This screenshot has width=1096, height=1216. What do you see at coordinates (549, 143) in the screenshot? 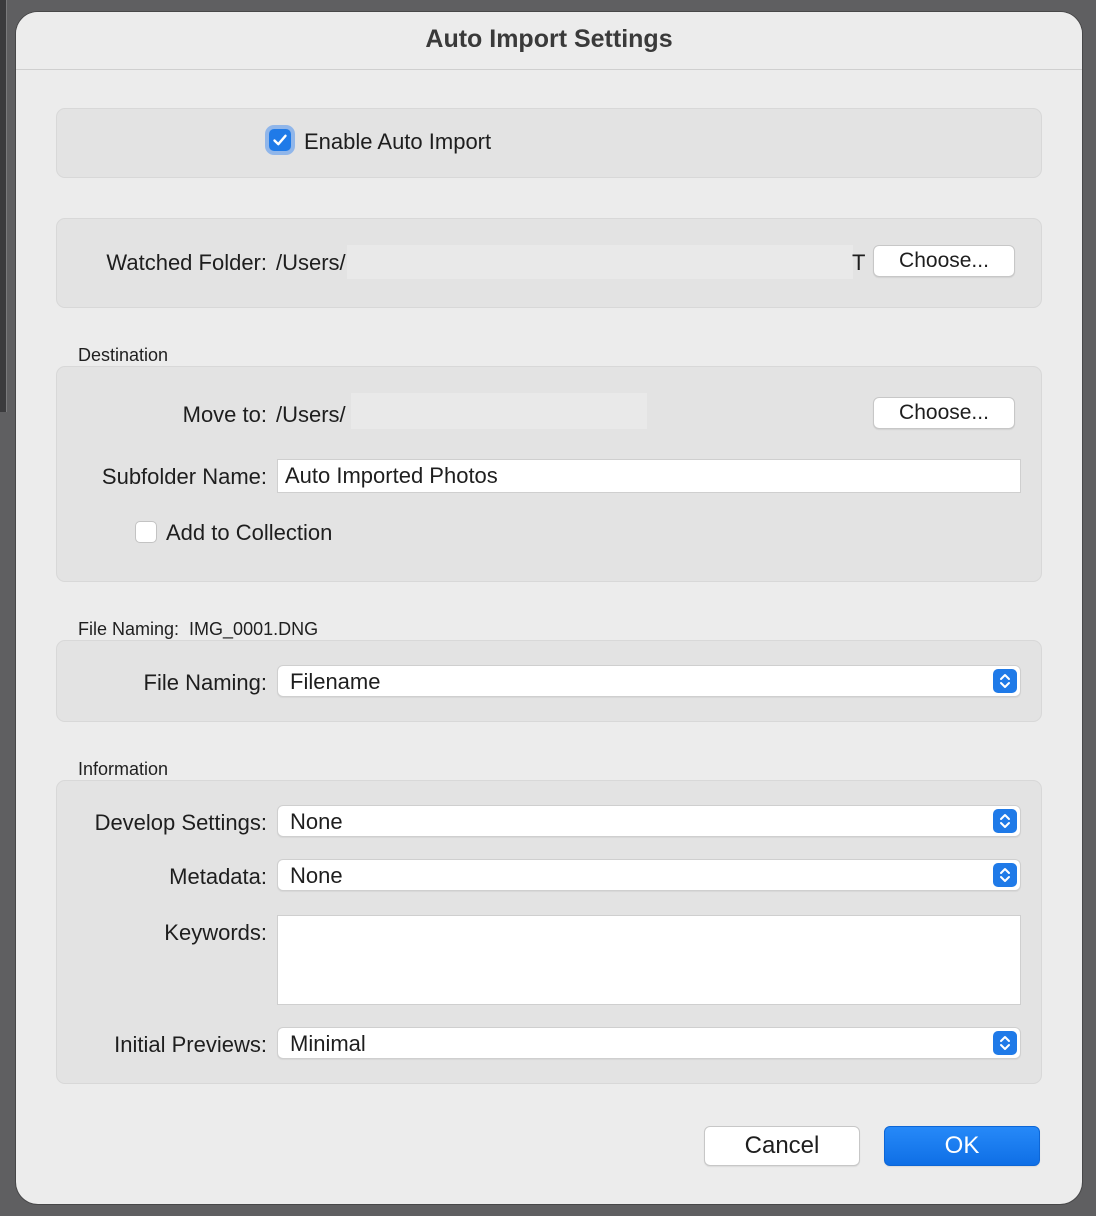
I see `enable-panel: Enable Auto Import` at bounding box center [549, 143].